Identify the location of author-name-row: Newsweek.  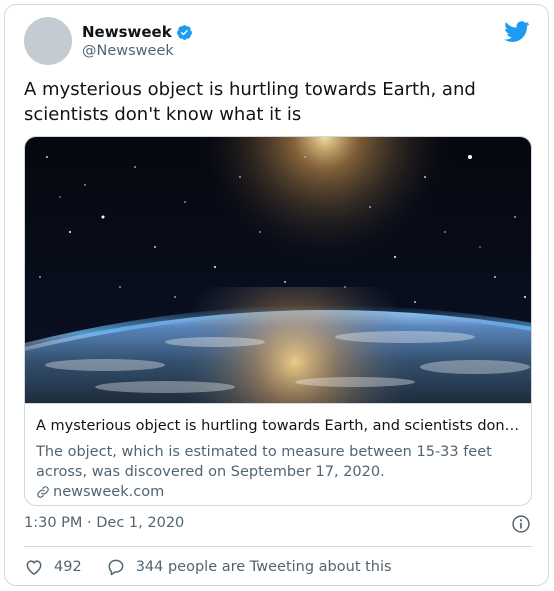
(137, 32).